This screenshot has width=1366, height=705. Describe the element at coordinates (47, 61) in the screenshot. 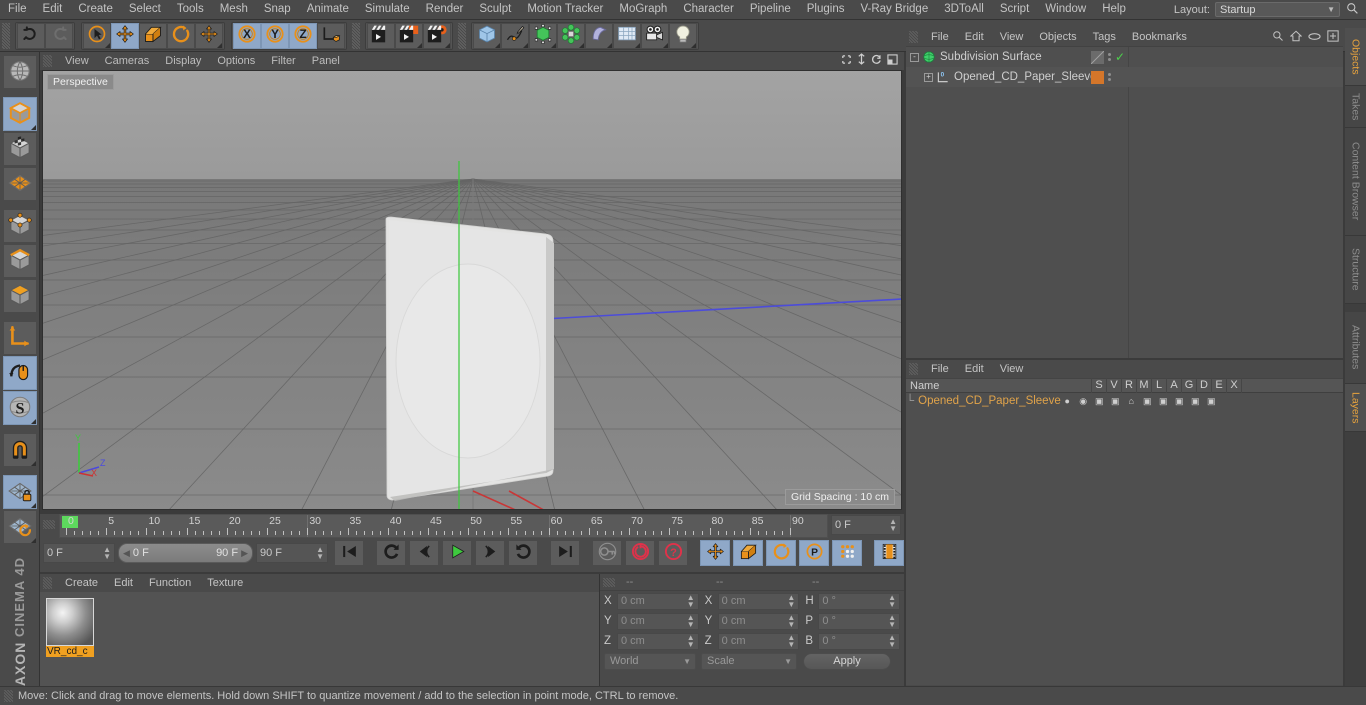

I see `viewport-grip` at that location.